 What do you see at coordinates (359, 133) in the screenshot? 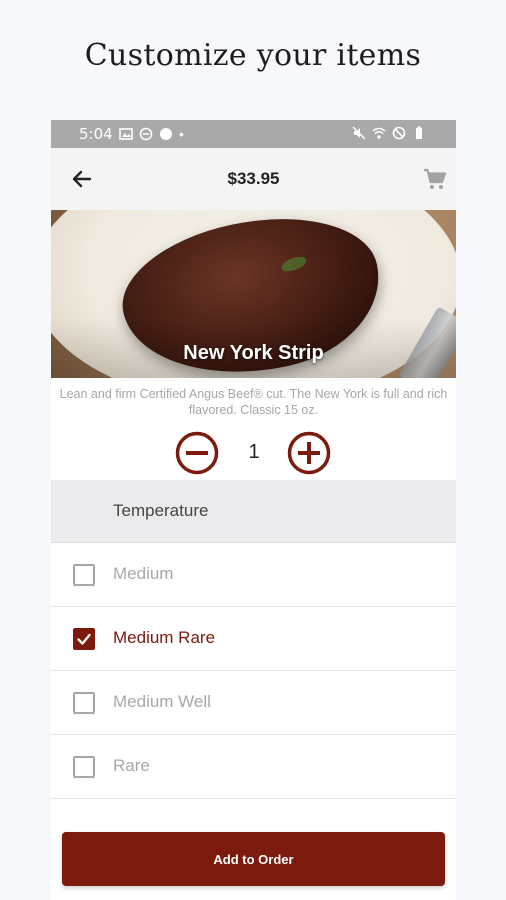
I see `mute-icon` at bounding box center [359, 133].